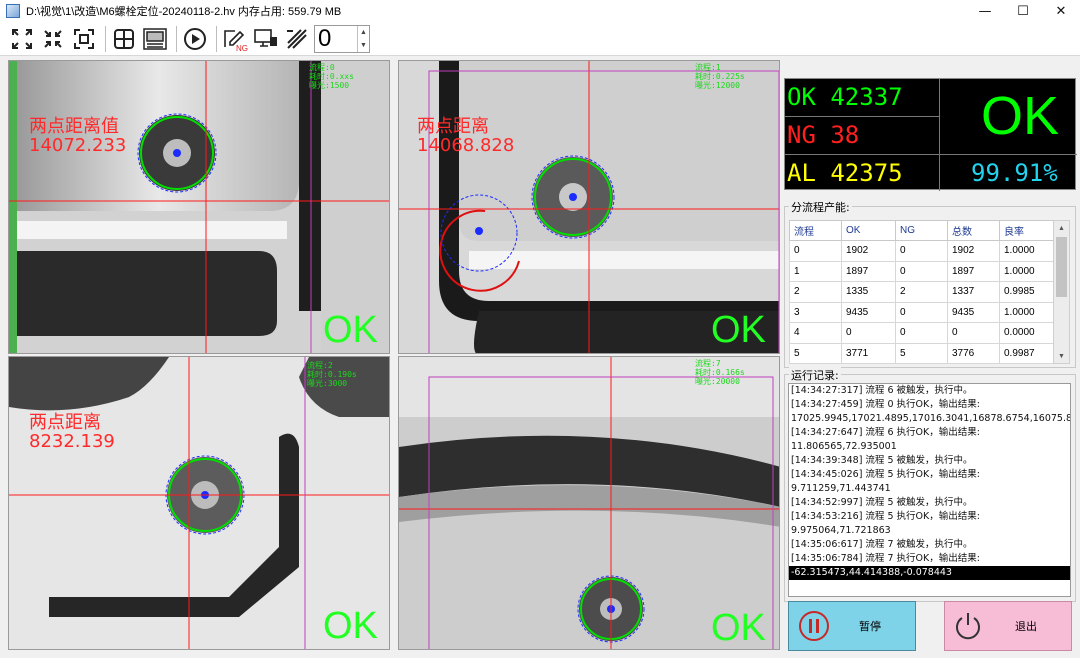 This screenshot has width=1080, height=658. I want to click on camera-info-line: 曝光:1500, so click(329, 85).